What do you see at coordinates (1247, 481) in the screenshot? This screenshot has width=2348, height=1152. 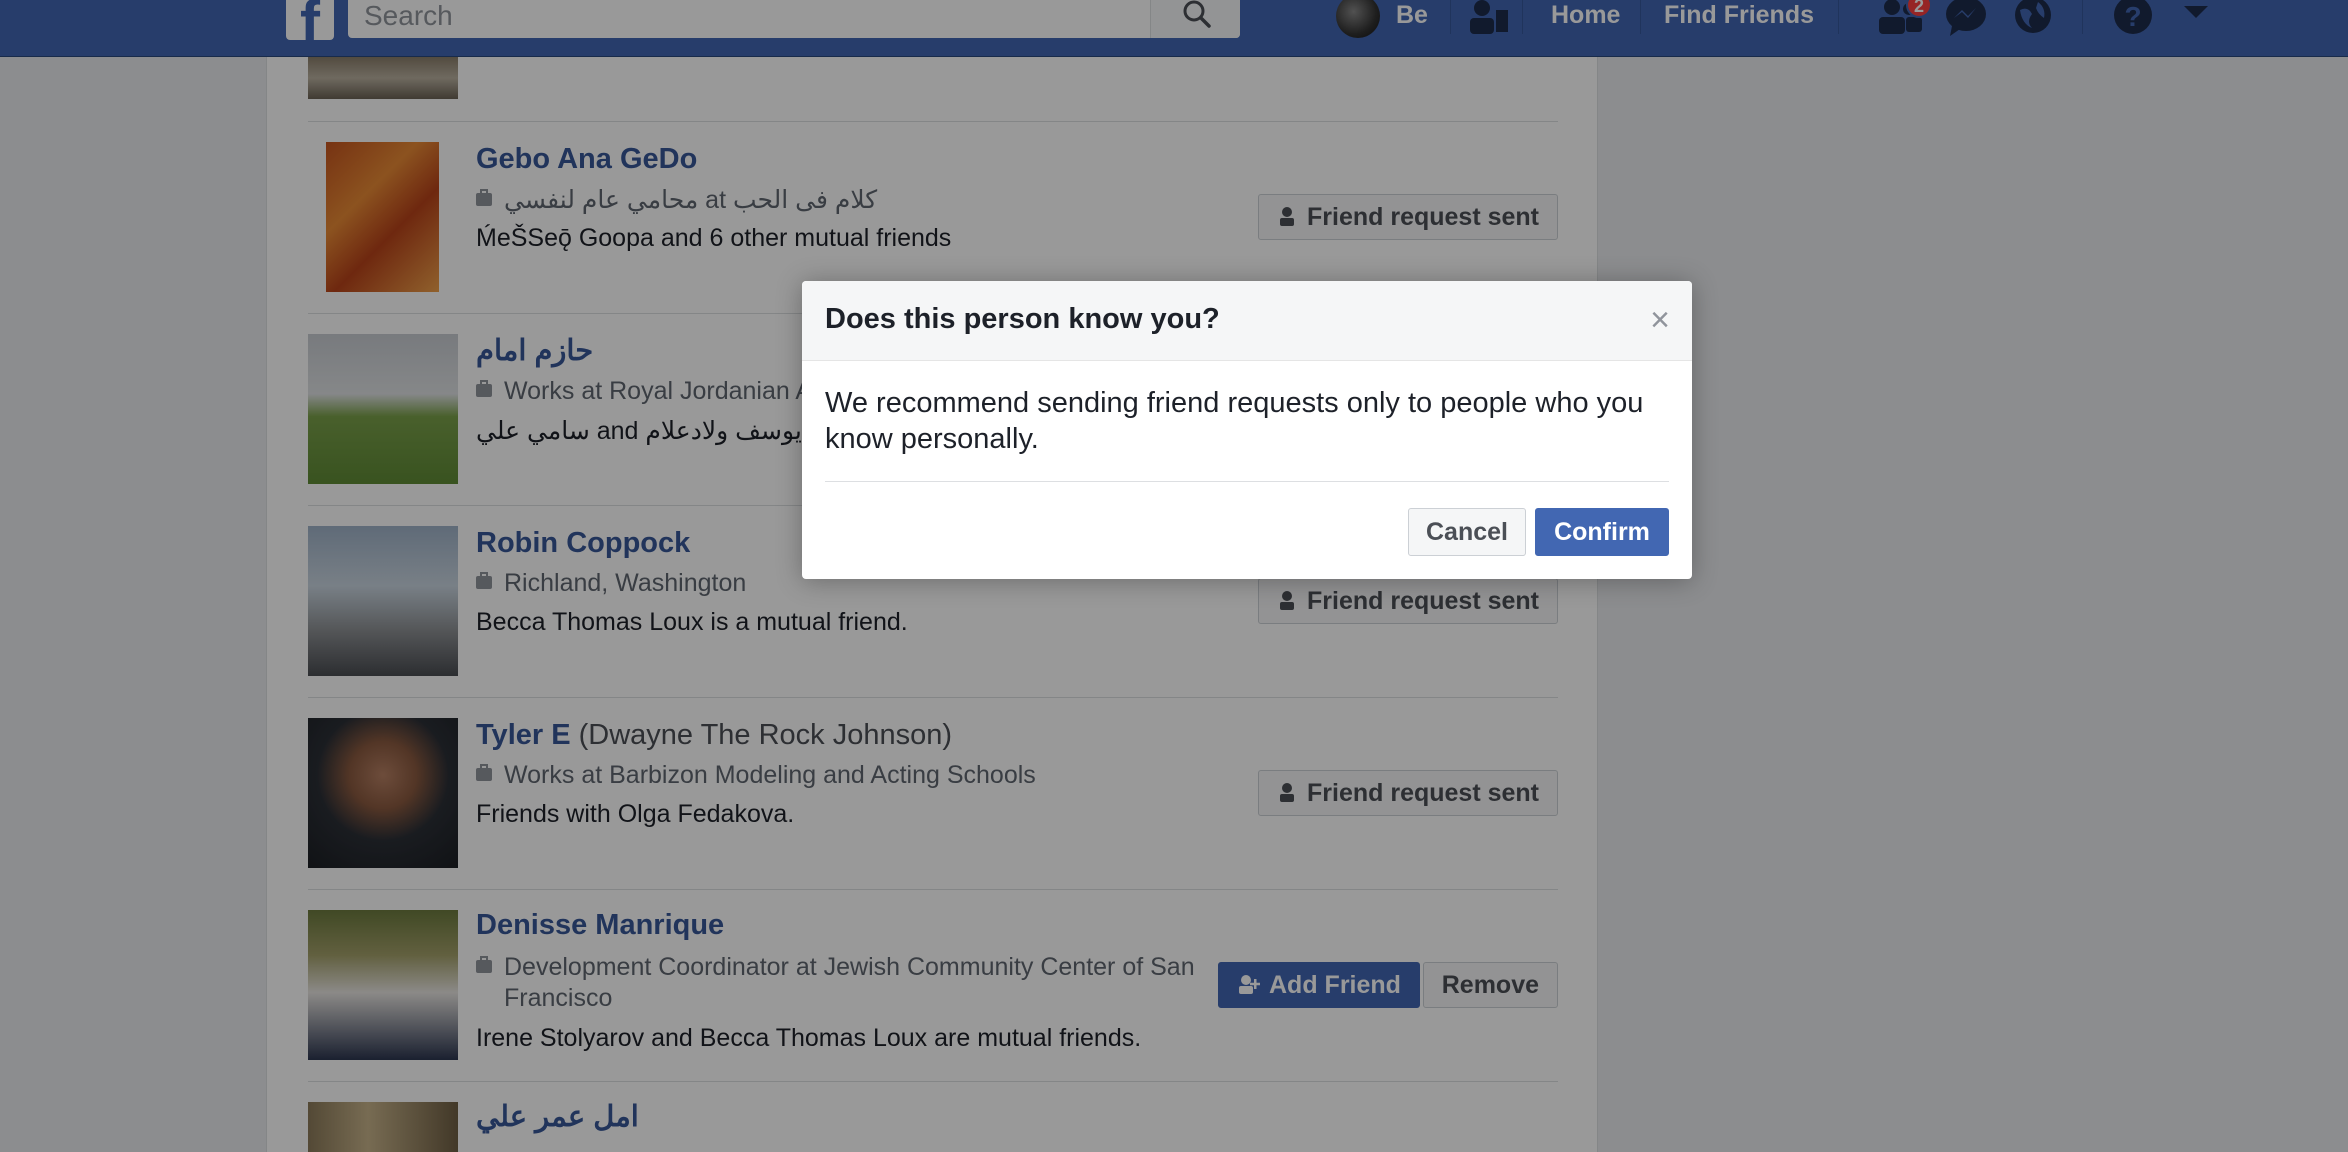 I see `dialog-divider` at bounding box center [1247, 481].